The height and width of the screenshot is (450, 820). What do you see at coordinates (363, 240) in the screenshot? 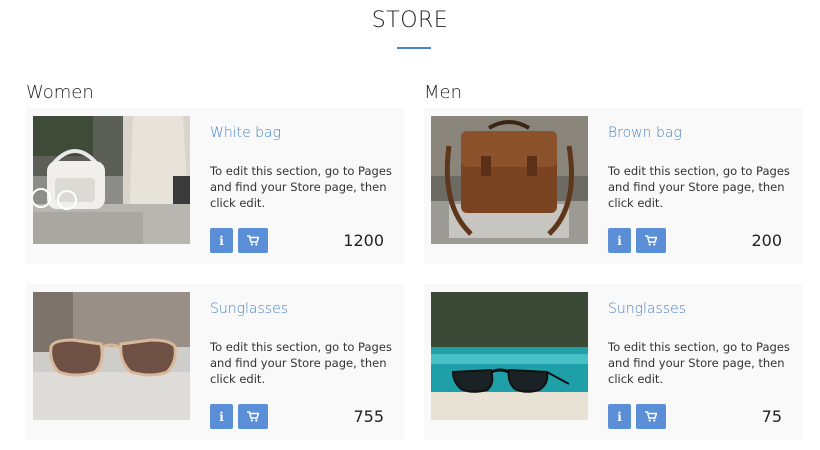
I see `product-price: 1200` at bounding box center [363, 240].